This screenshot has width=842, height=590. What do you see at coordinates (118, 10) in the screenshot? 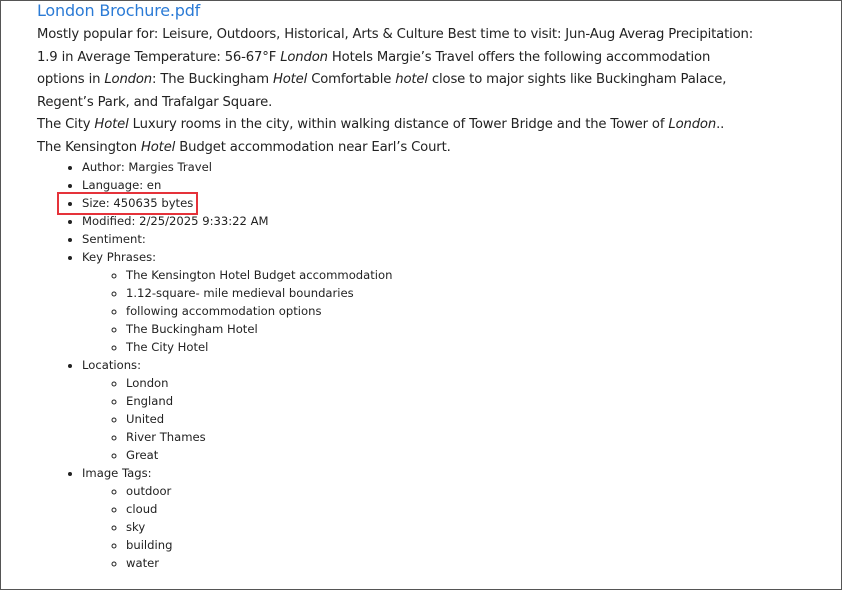
I see `document-title-link: London Brochure.pdf` at bounding box center [118, 10].